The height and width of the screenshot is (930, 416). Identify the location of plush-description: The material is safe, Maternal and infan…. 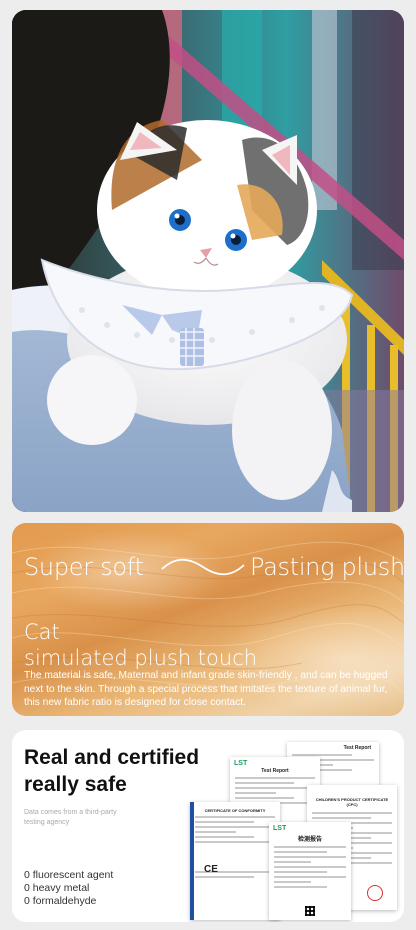
(206, 689).